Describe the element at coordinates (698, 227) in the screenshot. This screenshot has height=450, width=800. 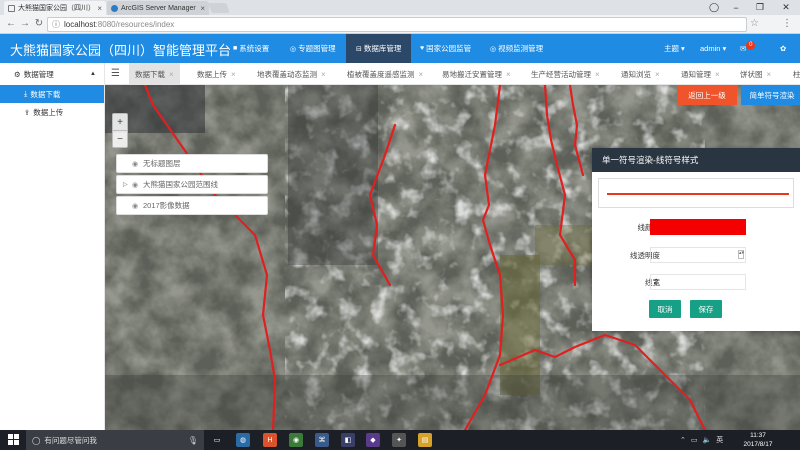
I see `line-color-picker` at that location.